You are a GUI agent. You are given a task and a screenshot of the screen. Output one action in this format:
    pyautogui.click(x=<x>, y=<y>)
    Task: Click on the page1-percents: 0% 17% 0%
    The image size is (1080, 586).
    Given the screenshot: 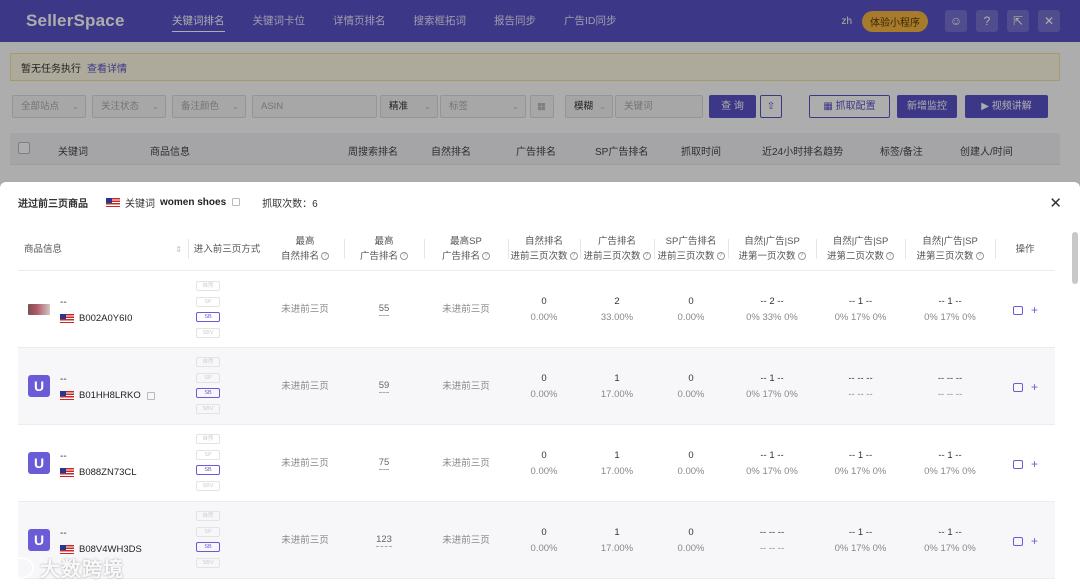 What is the action you would take?
    pyautogui.click(x=772, y=394)
    